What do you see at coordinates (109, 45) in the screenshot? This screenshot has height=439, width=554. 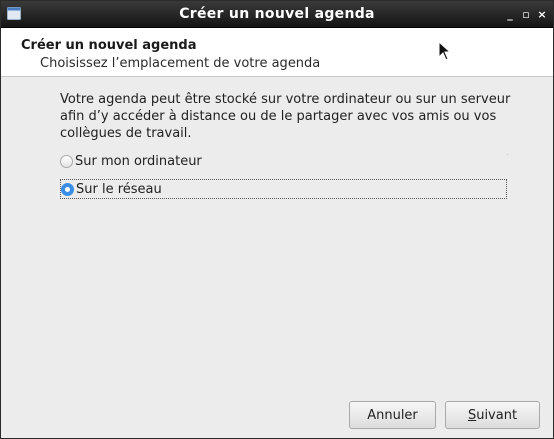 I see `page-title: Créer un nouvel agenda` at bounding box center [109, 45].